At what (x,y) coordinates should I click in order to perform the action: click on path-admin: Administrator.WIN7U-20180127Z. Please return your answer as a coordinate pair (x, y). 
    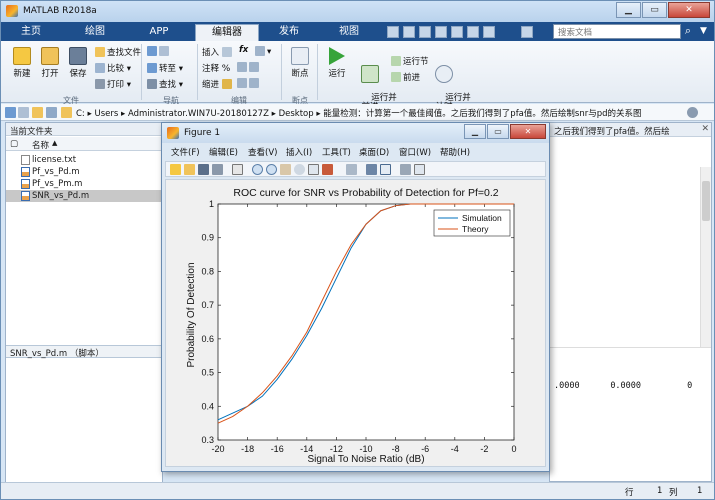
    Looking at the image, I should click on (198, 114).